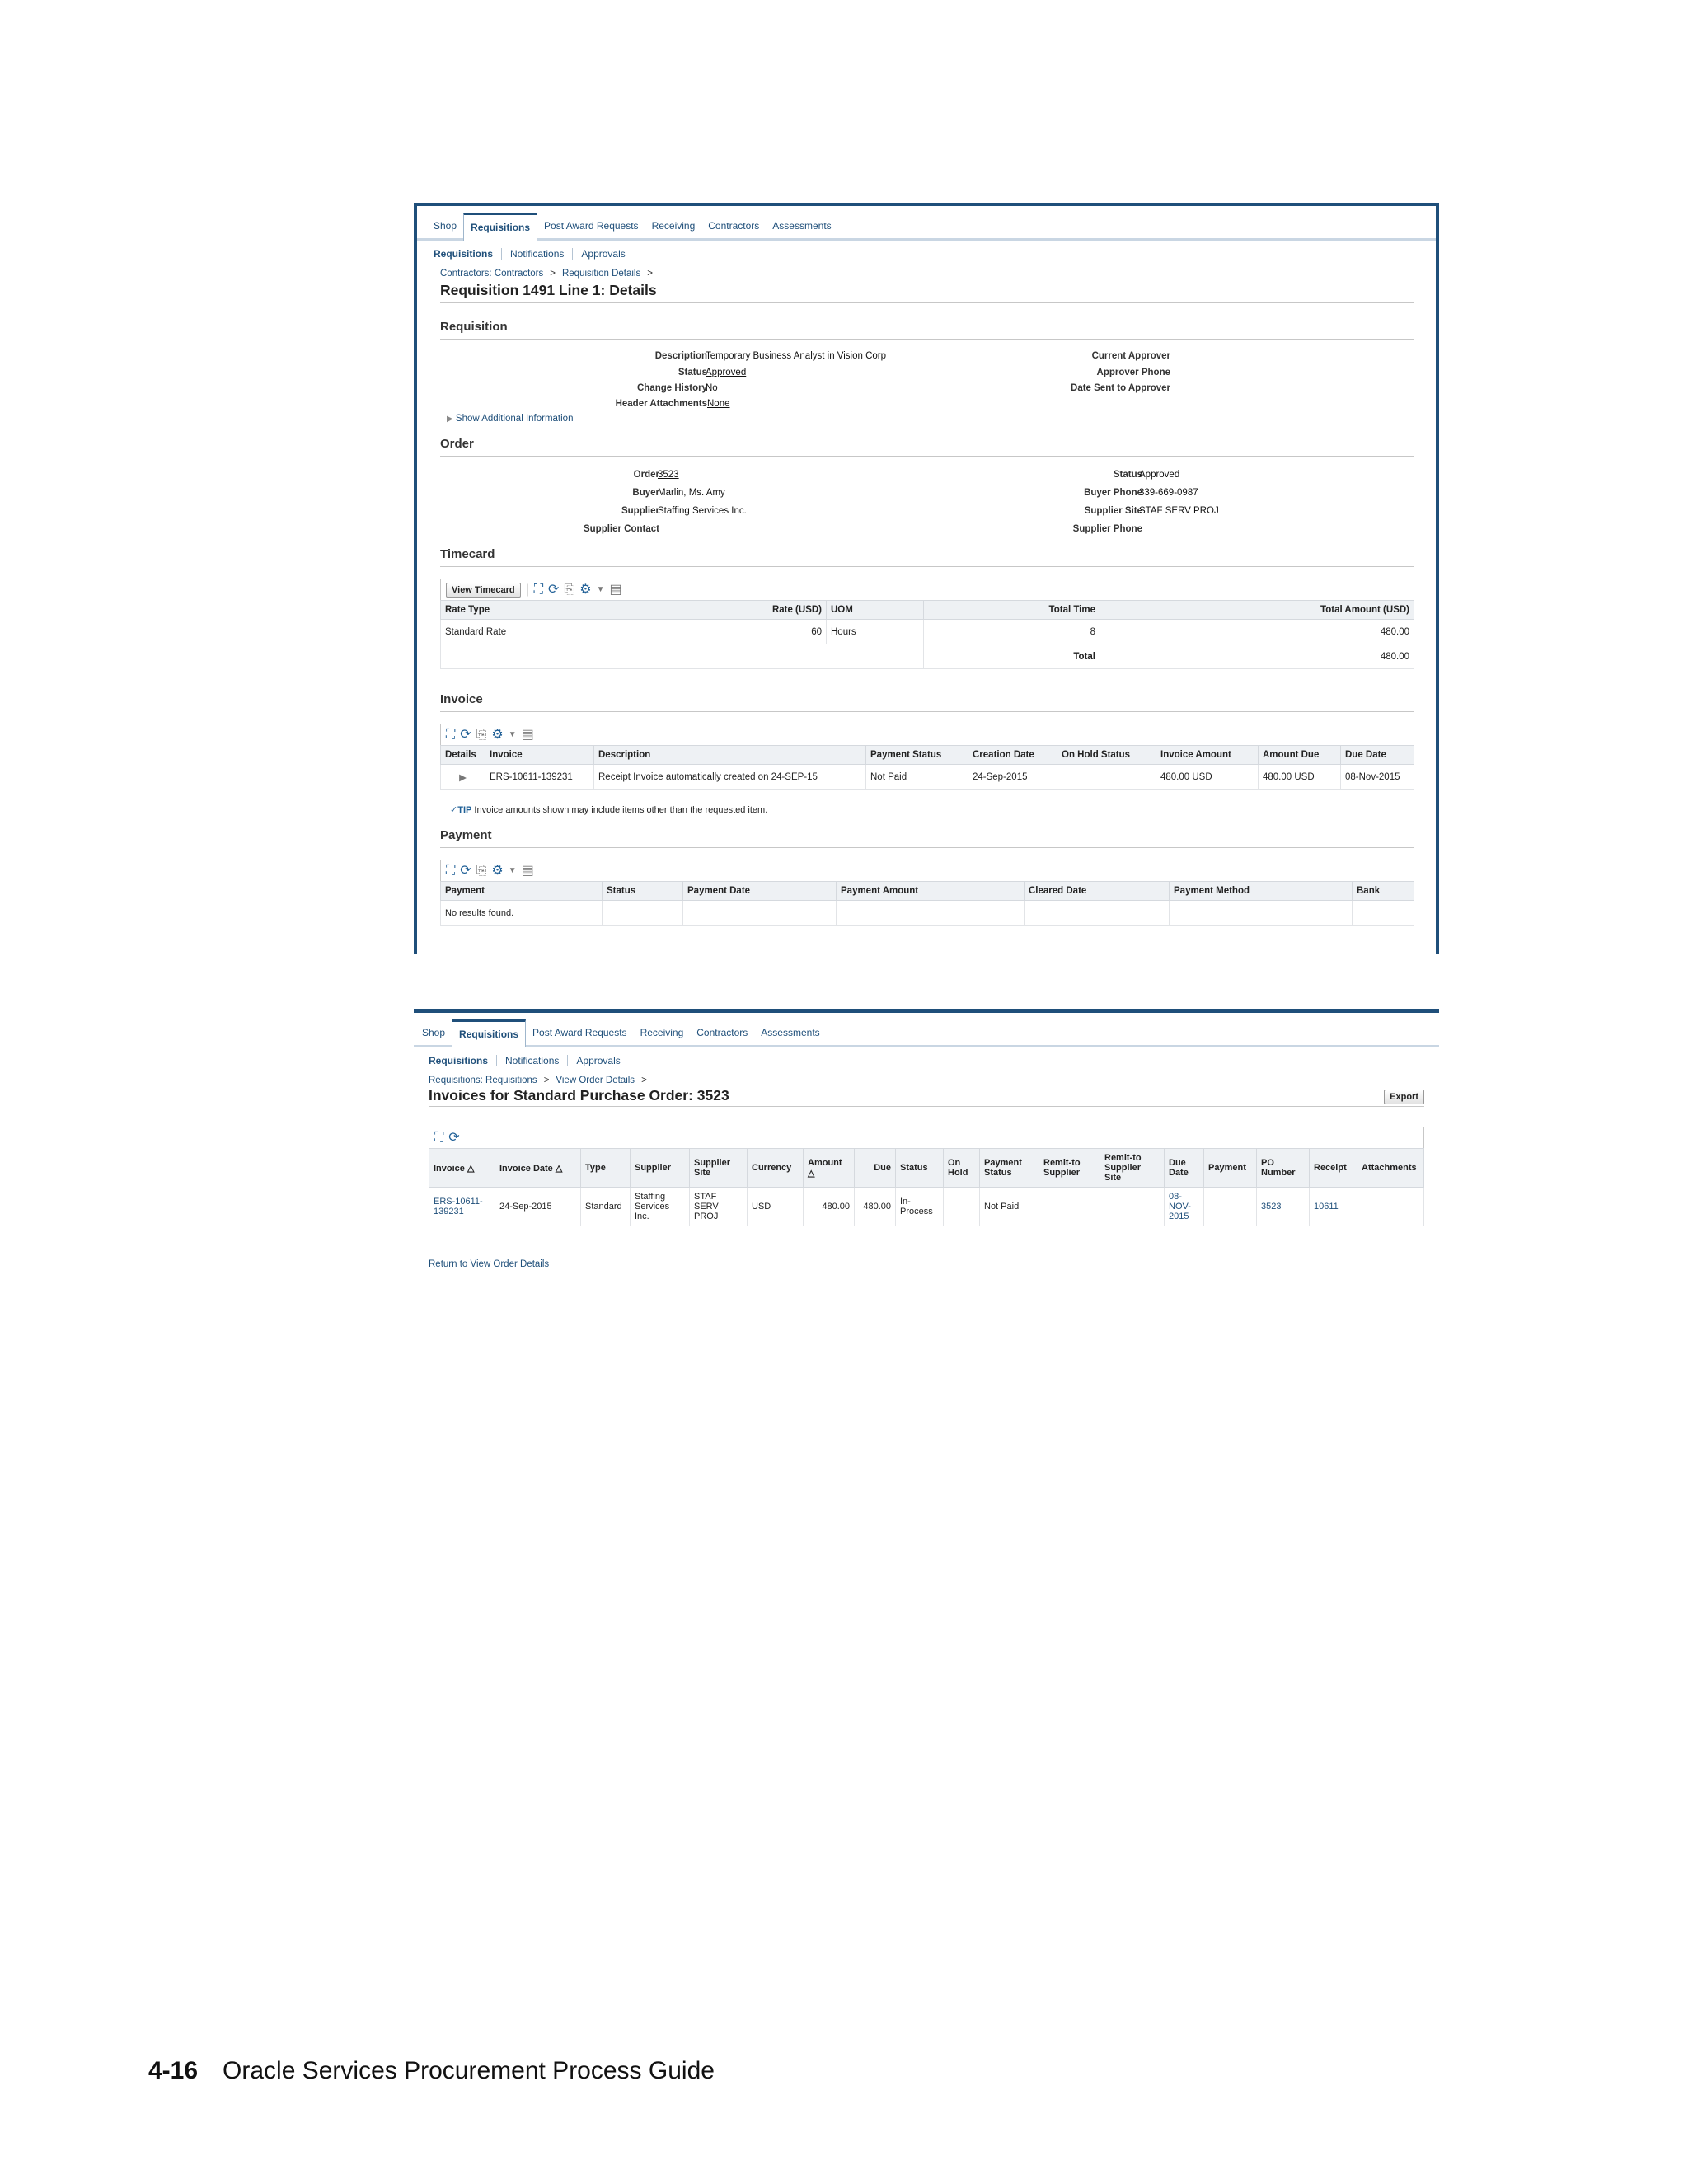 Image resolution: width=1688 pixels, height=2184 pixels. Describe the element at coordinates (462, 1168) in the screenshot. I see `column-header: Invoice △` at that location.